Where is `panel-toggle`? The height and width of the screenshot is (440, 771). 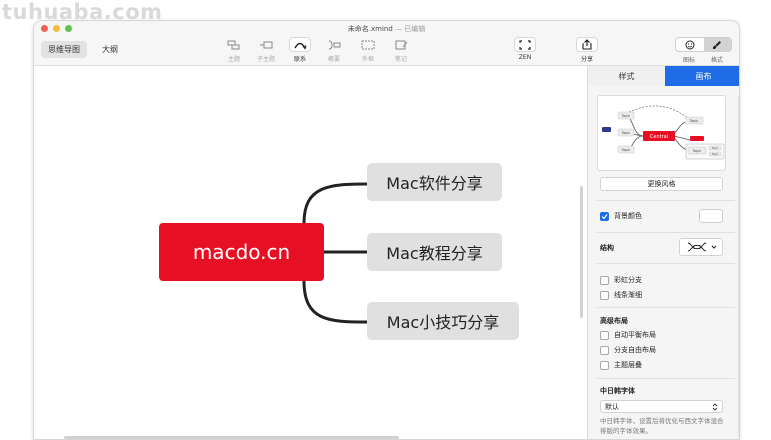 panel-toggle is located at coordinates (703, 44).